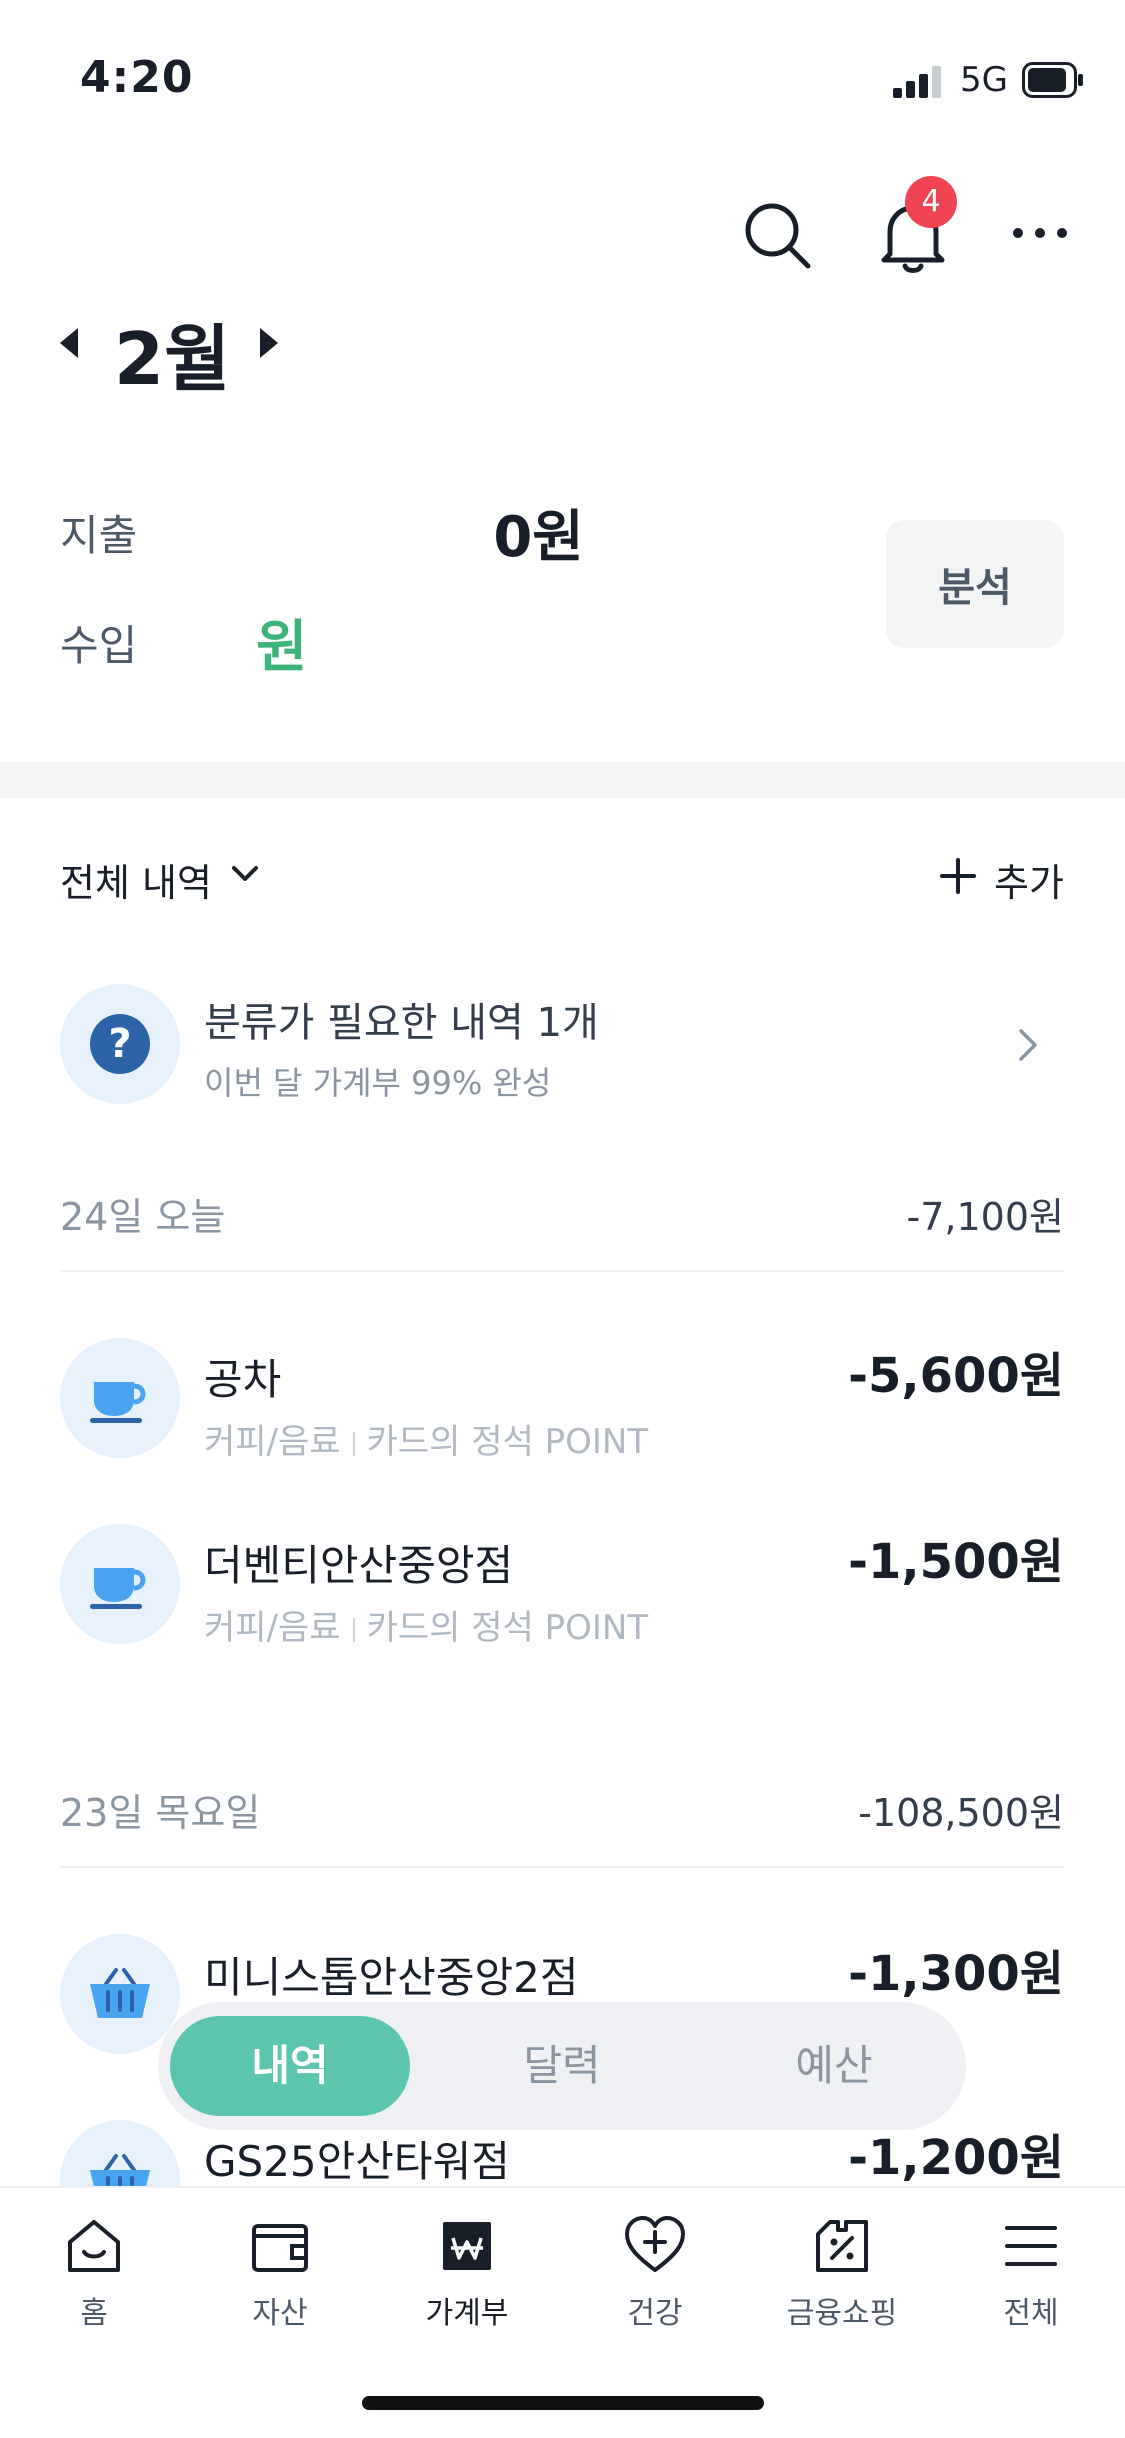 This screenshot has height=2438, width=1125. What do you see at coordinates (94, 2246) in the screenshot?
I see `home-icon` at bounding box center [94, 2246].